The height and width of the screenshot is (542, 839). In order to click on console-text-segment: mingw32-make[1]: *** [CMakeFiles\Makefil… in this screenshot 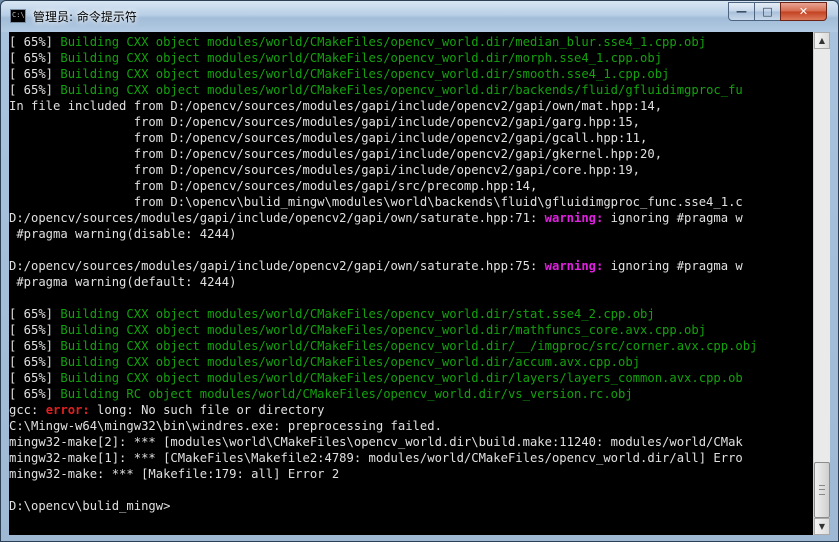, I will do `click(376, 458)`.